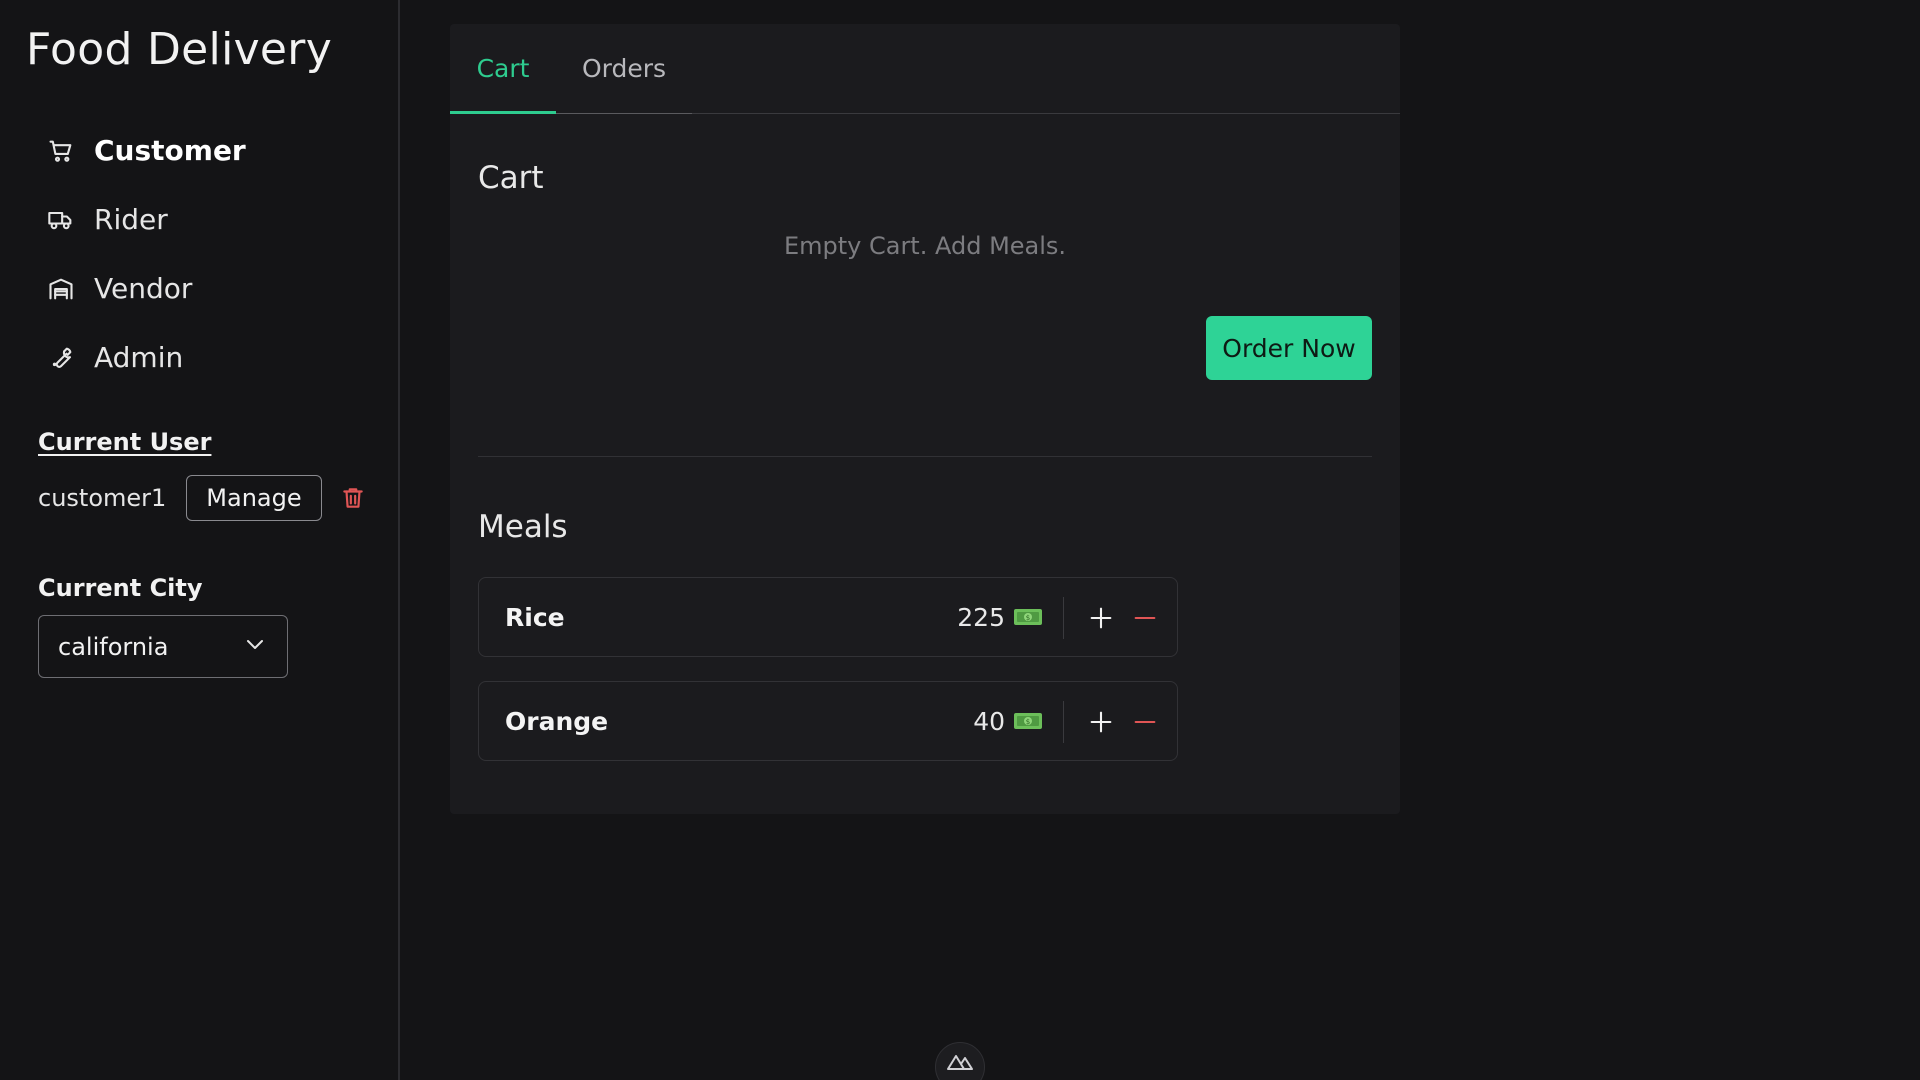  Describe the element at coordinates (61, 151) in the screenshot. I see `cart-icon` at that location.